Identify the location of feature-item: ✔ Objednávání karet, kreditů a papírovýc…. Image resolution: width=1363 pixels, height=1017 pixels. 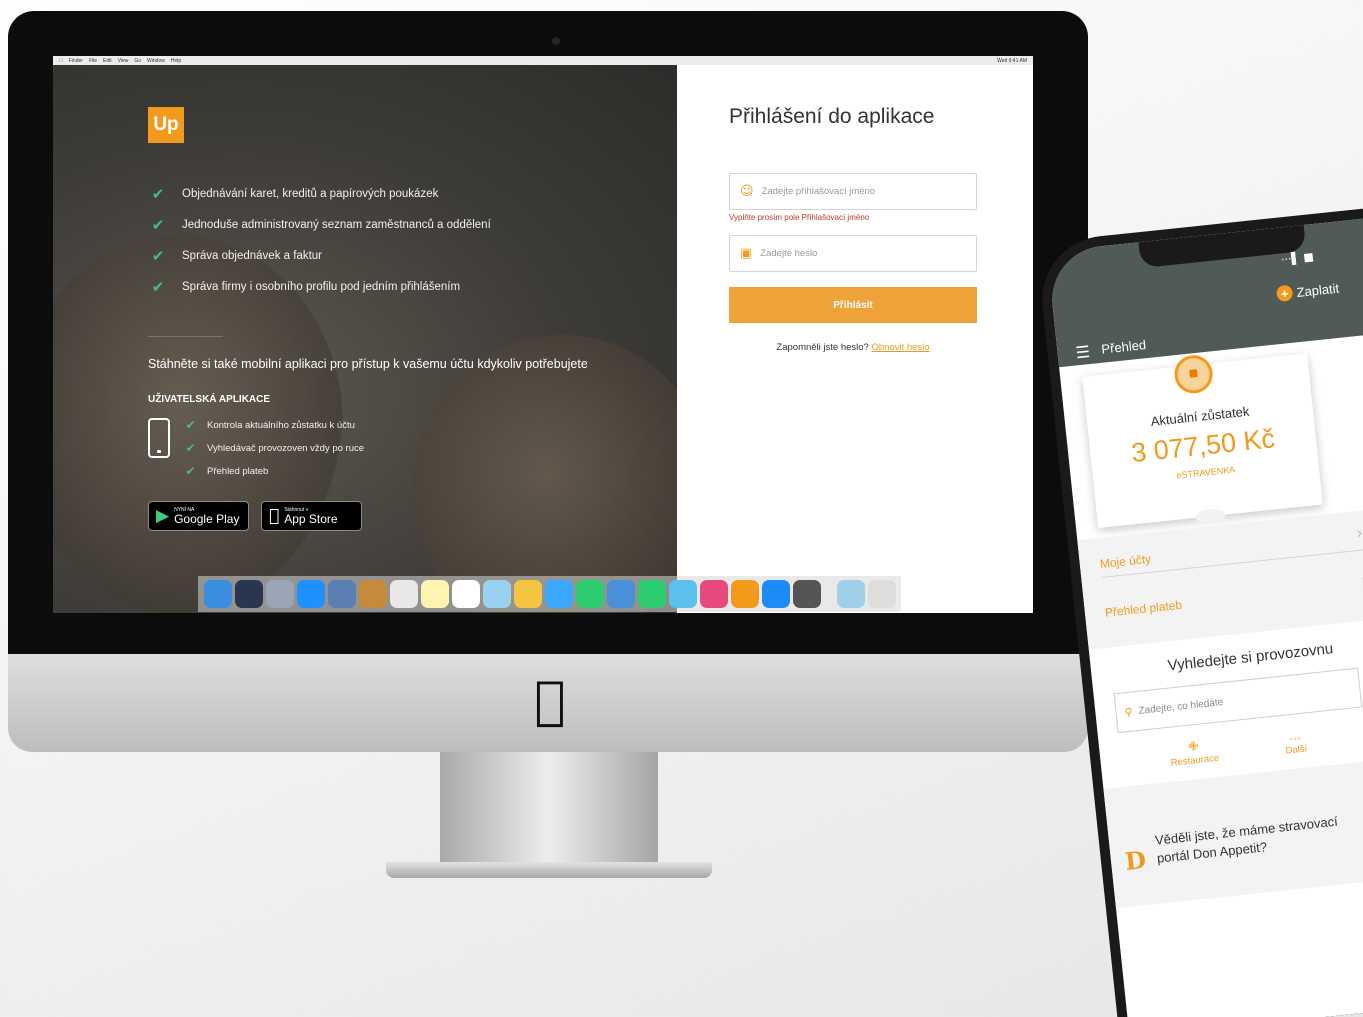
(398, 194).